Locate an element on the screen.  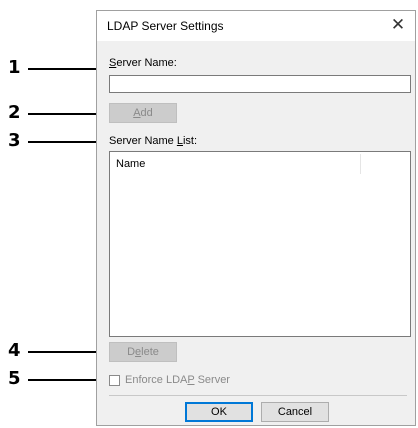
callout-number: 1 is located at coordinates (14, 67).